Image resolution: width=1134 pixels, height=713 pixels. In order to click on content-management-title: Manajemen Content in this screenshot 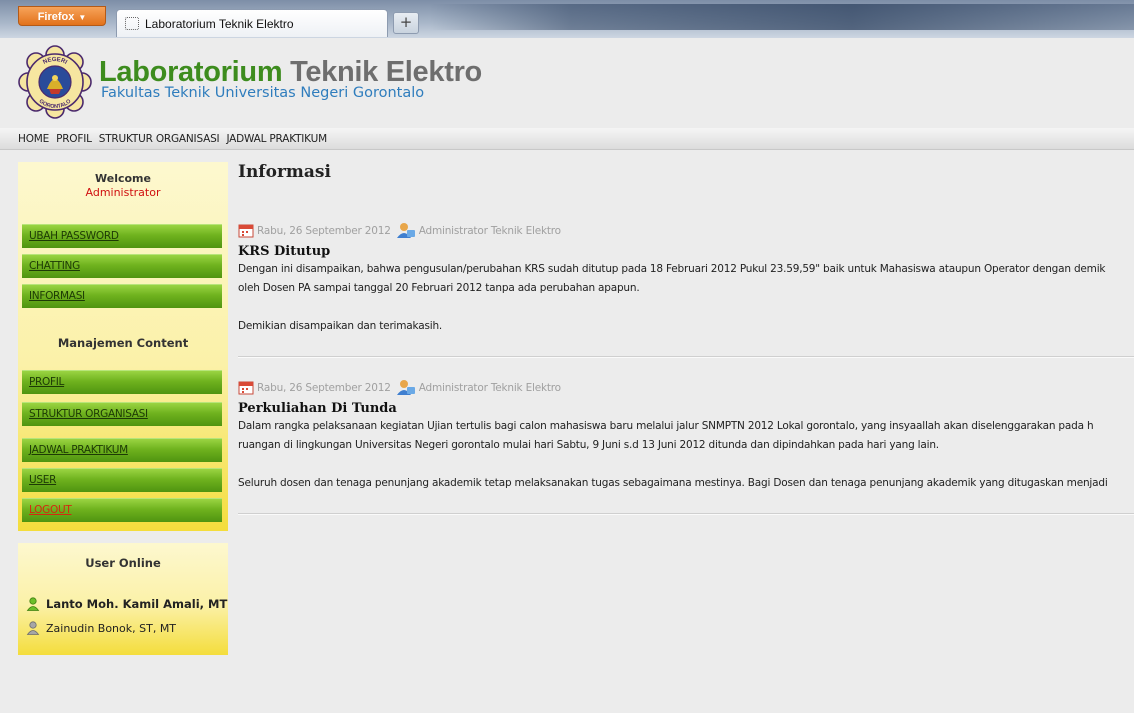, I will do `click(123, 343)`.